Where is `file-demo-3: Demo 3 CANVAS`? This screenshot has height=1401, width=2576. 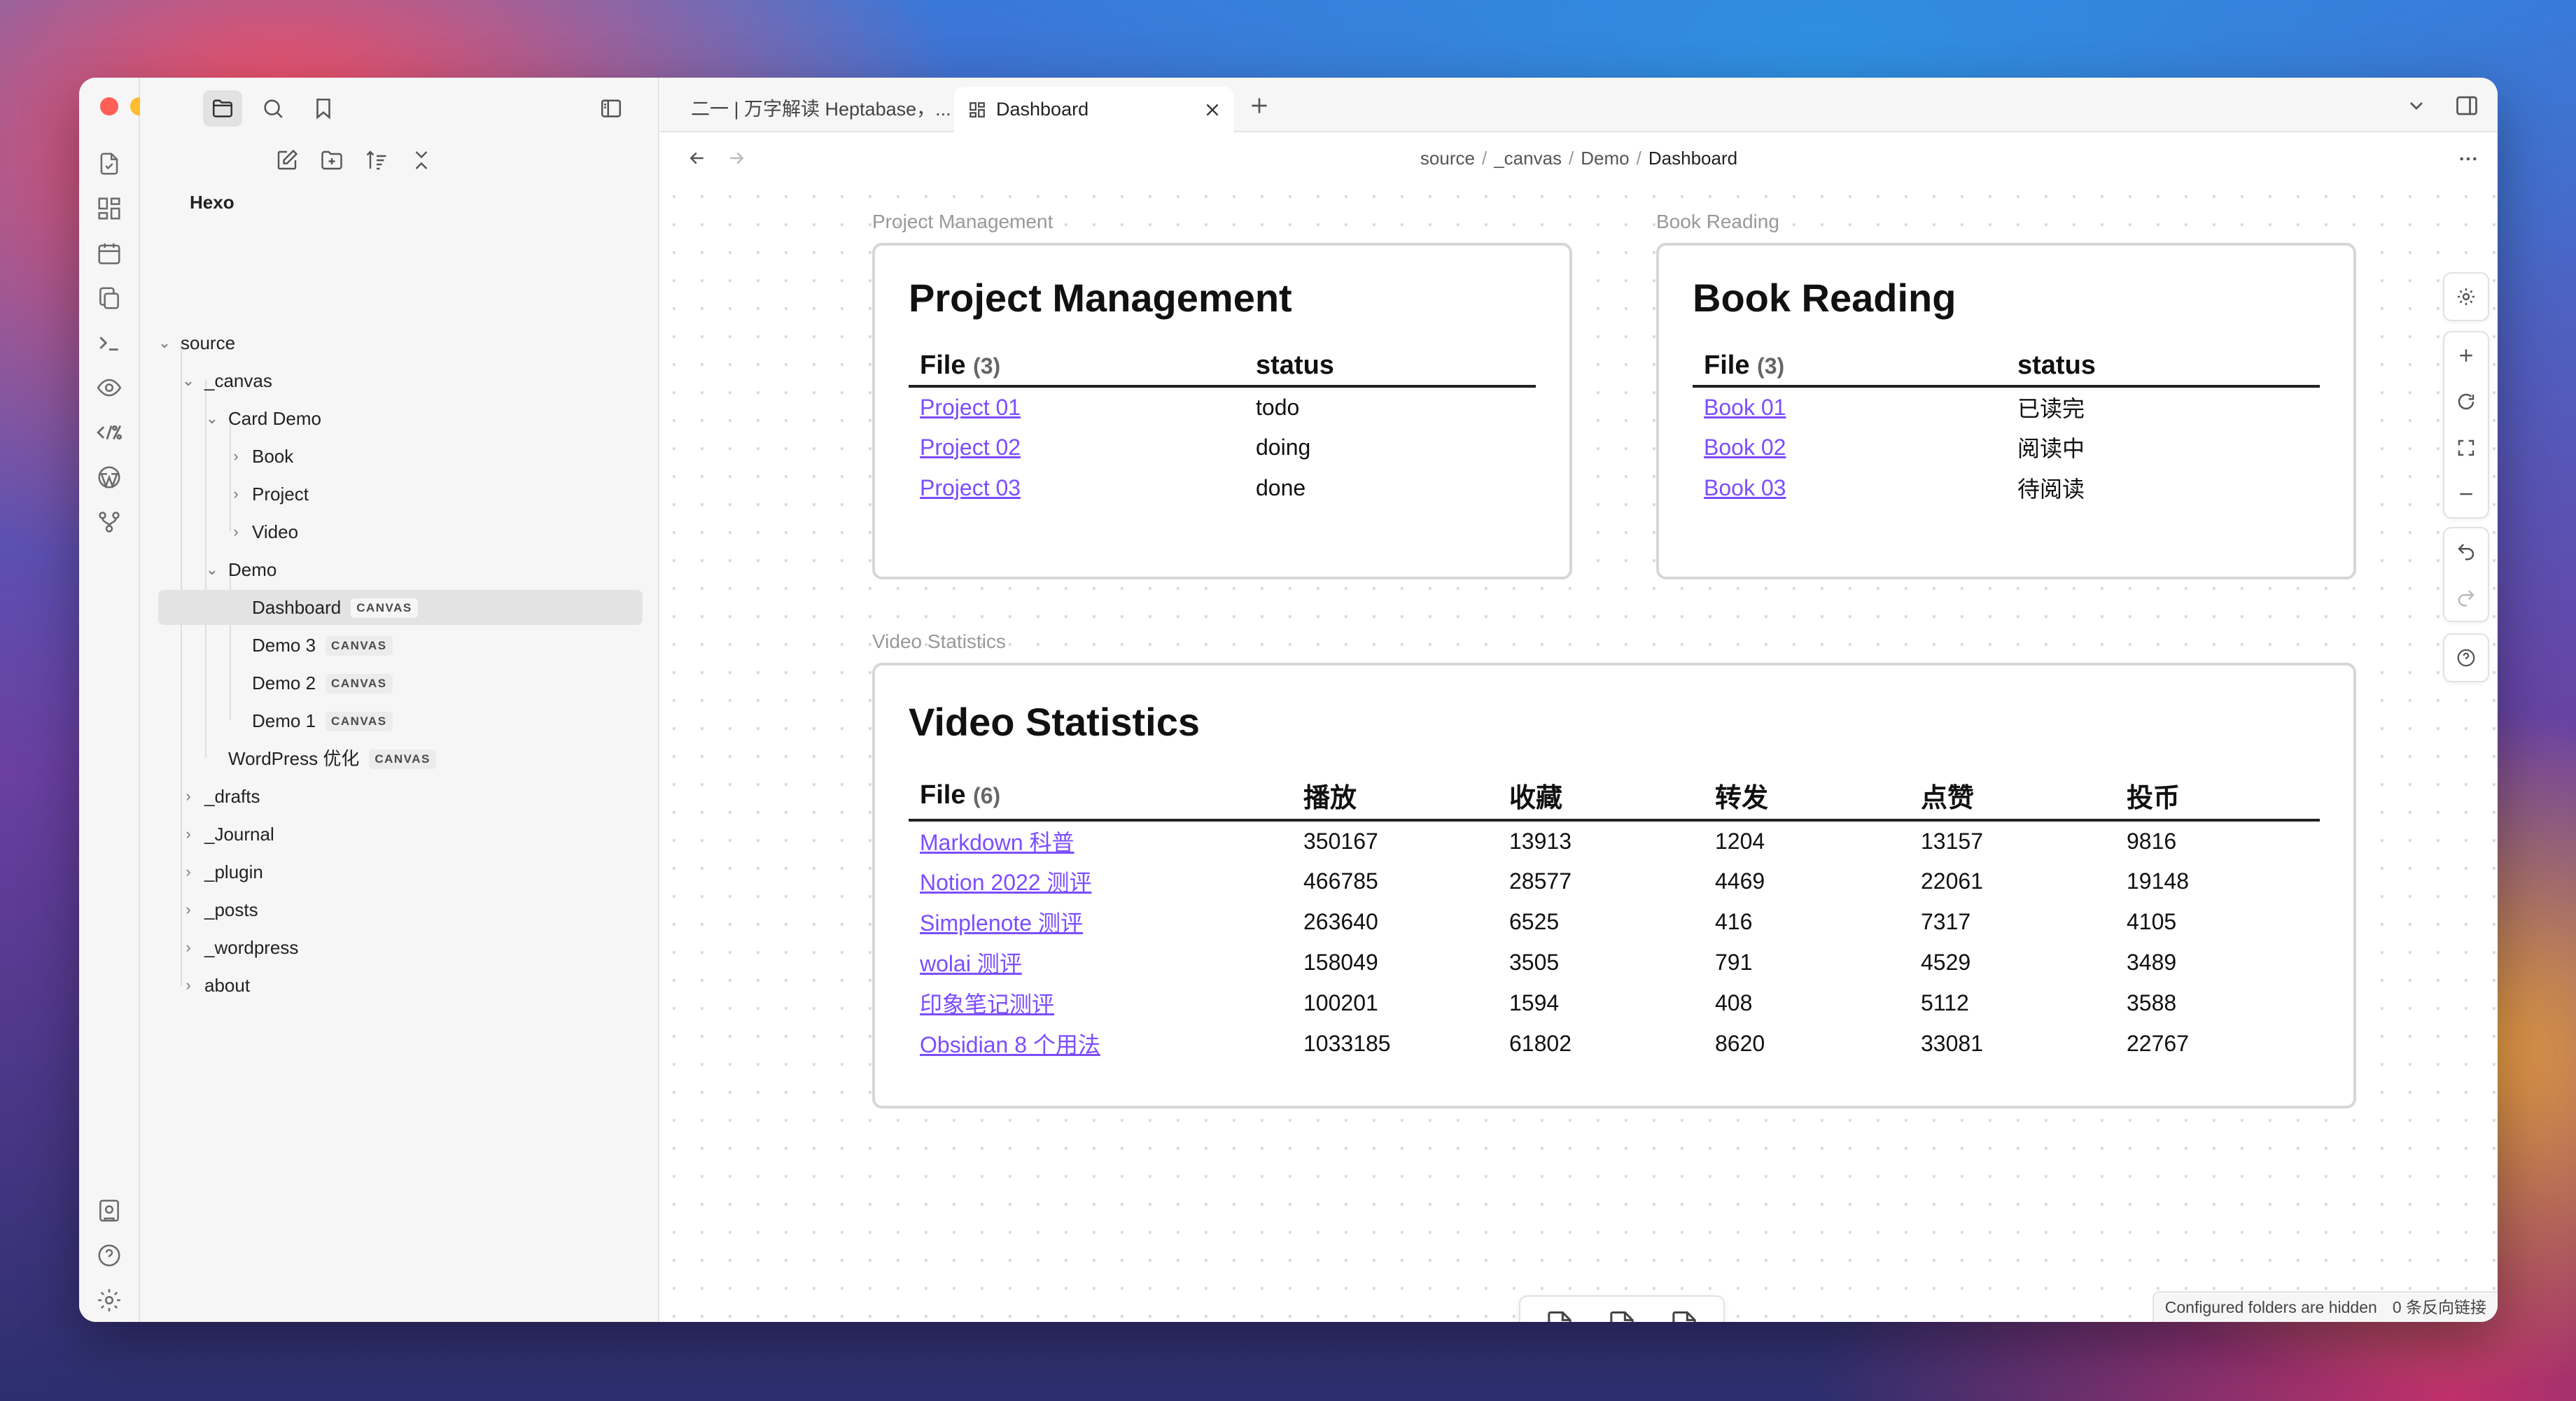 file-demo-3: Demo 3 CANVAS is located at coordinates (399, 645).